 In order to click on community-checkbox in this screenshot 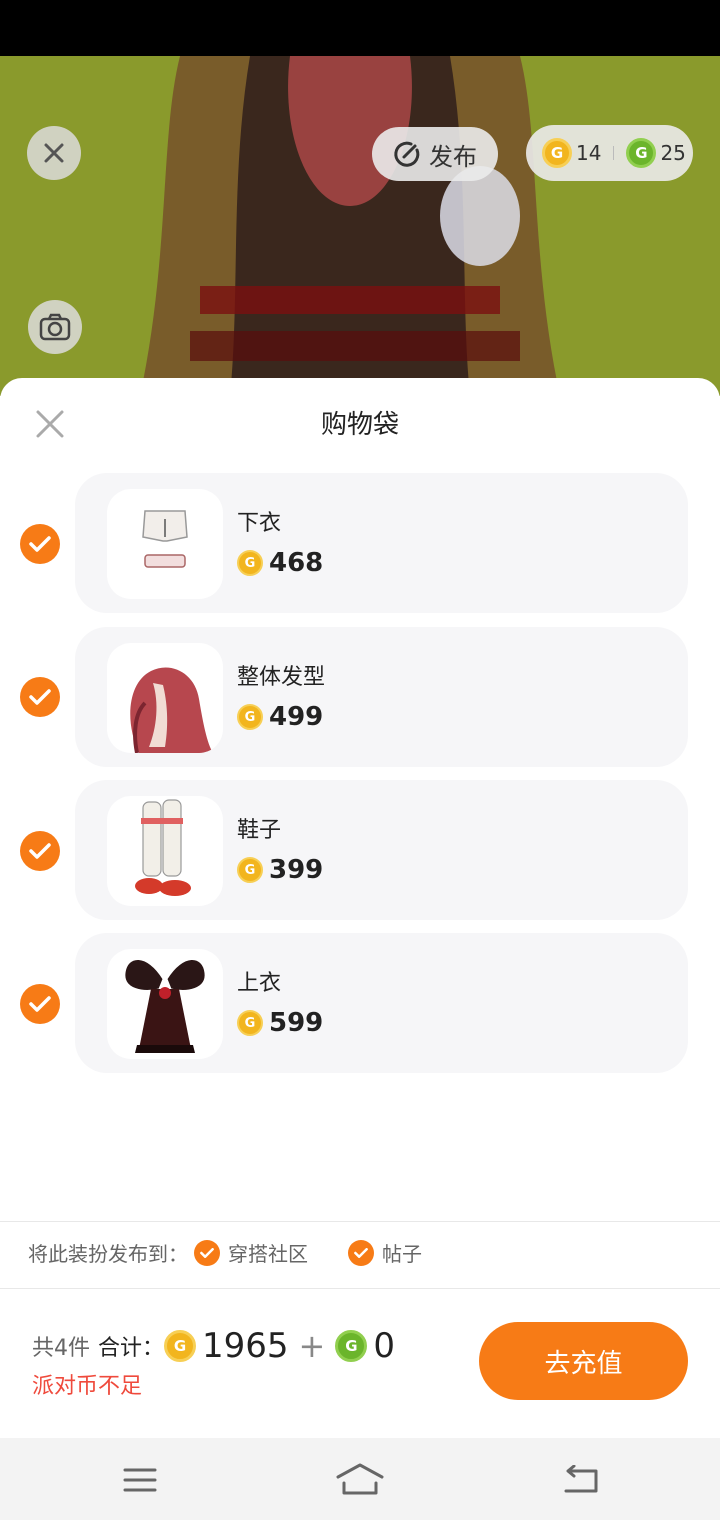, I will do `click(207, 1252)`.